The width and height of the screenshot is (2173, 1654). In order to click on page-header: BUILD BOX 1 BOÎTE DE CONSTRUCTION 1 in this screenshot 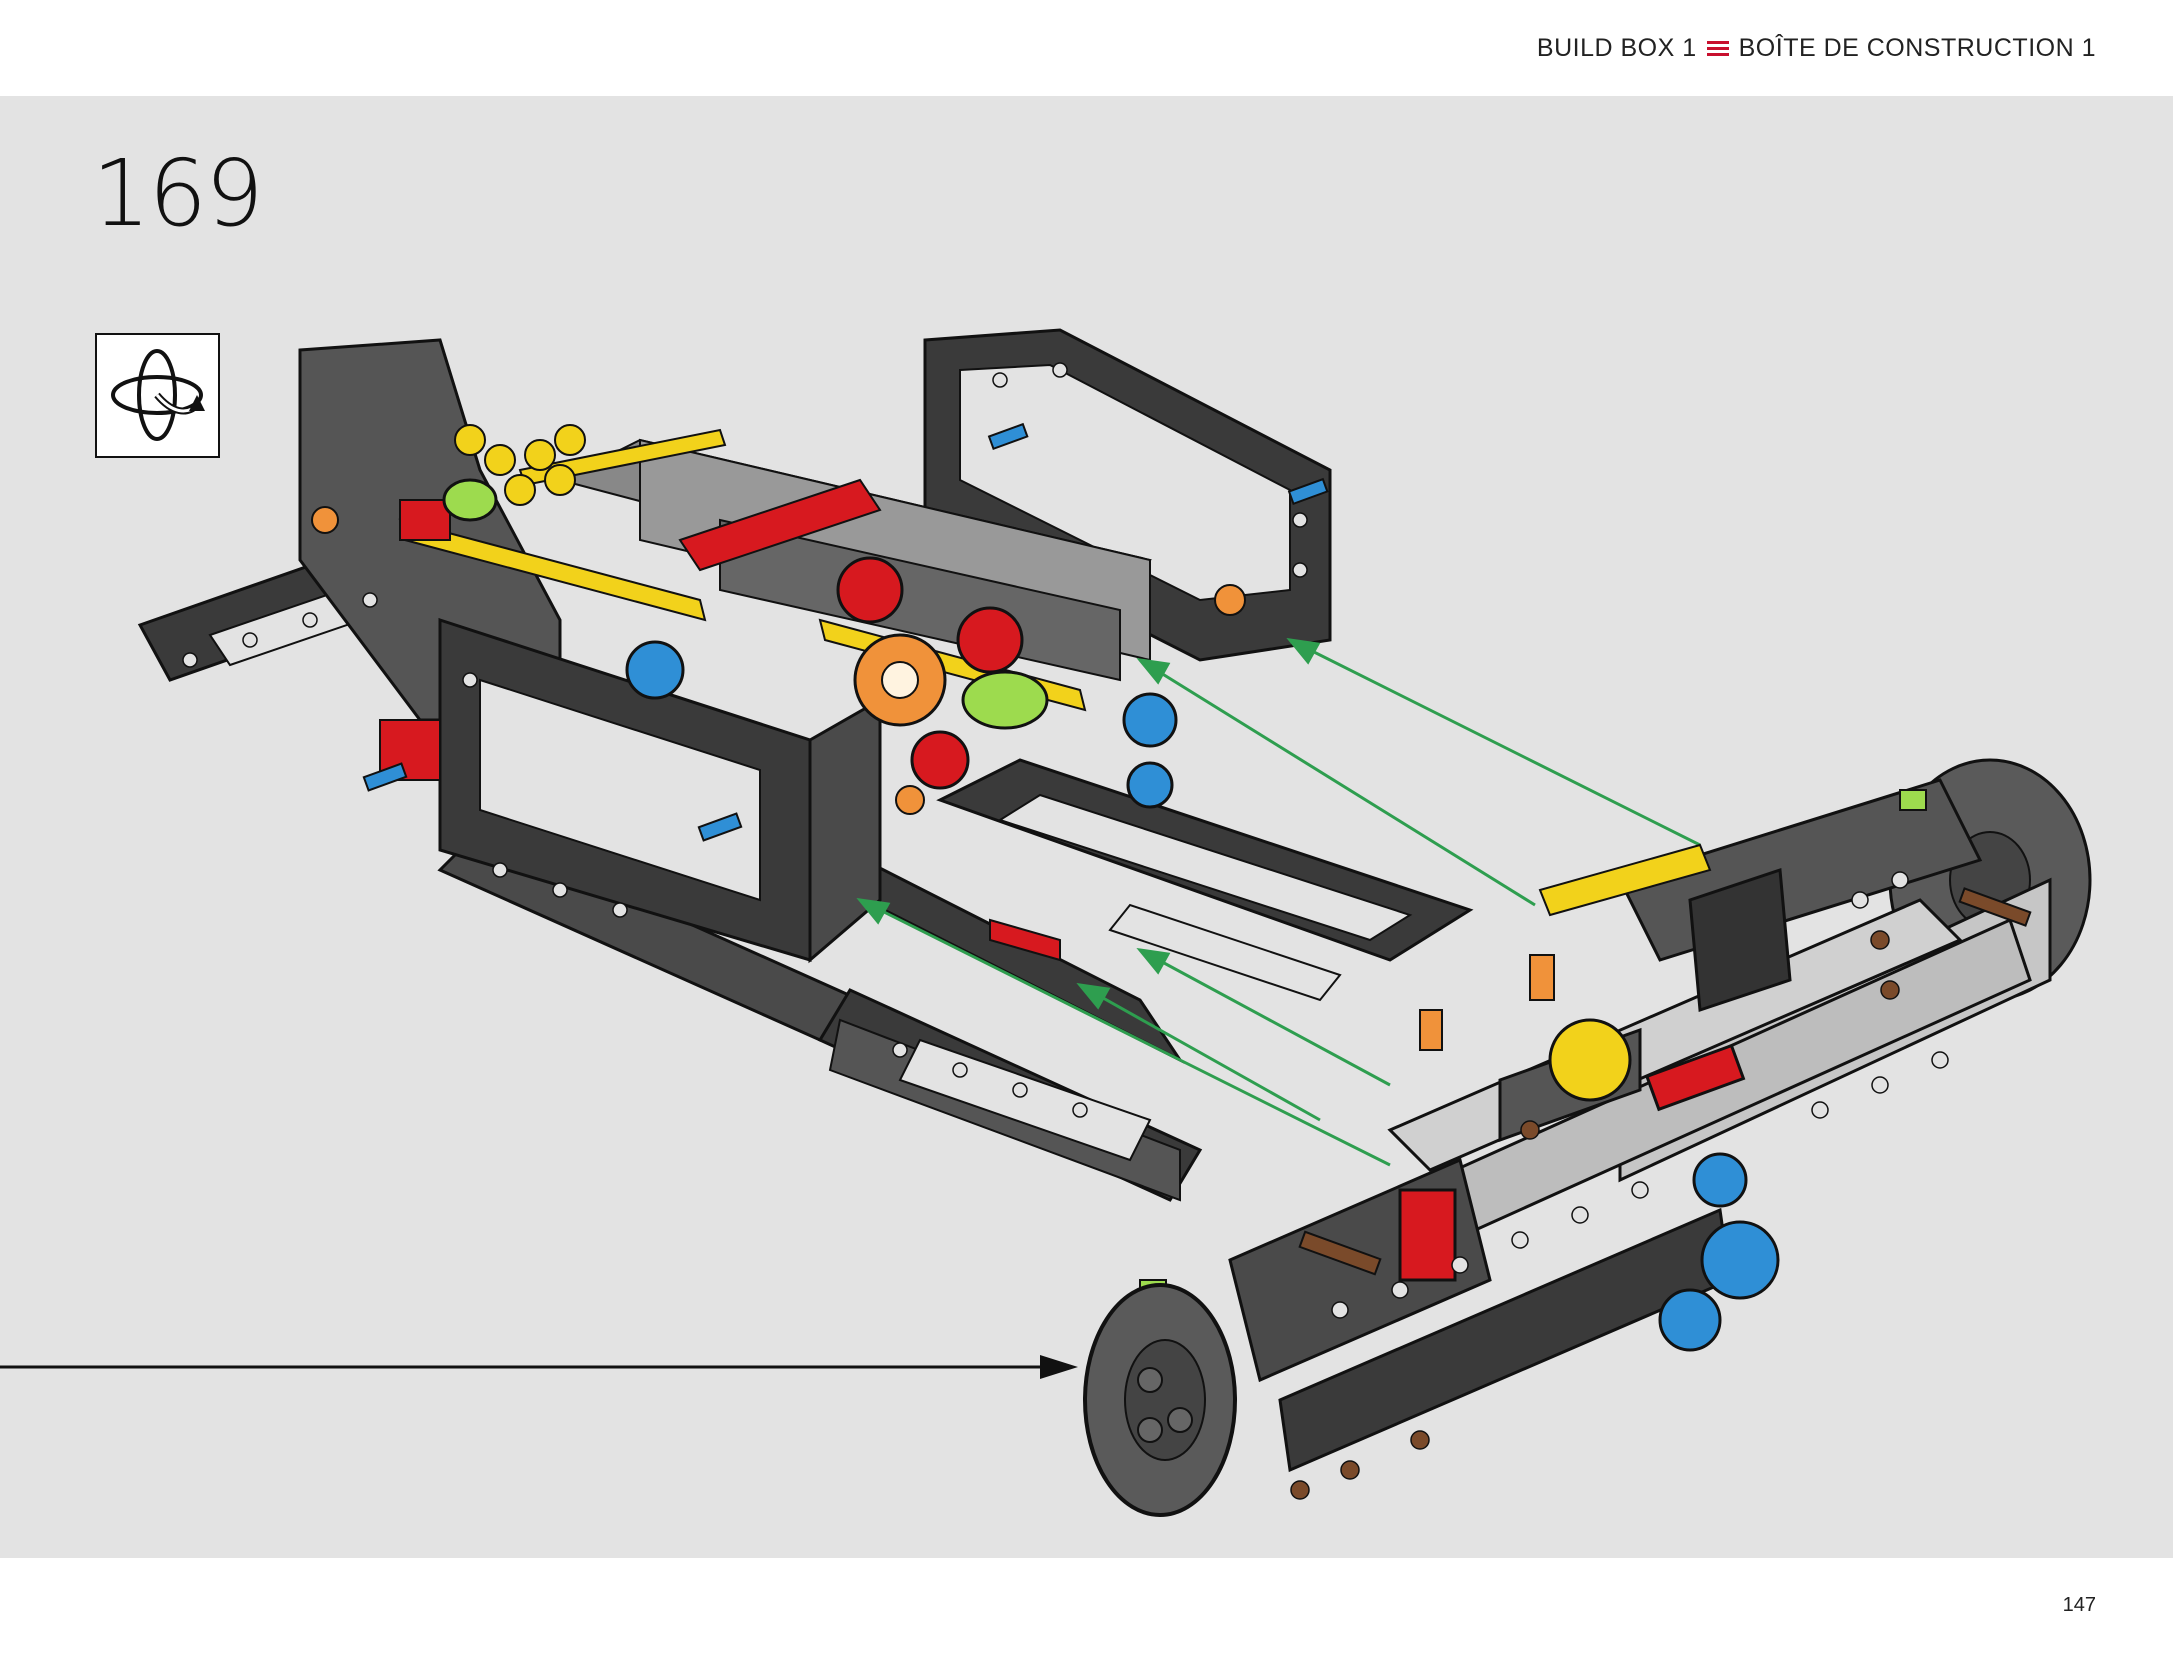, I will do `click(1086, 48)`.